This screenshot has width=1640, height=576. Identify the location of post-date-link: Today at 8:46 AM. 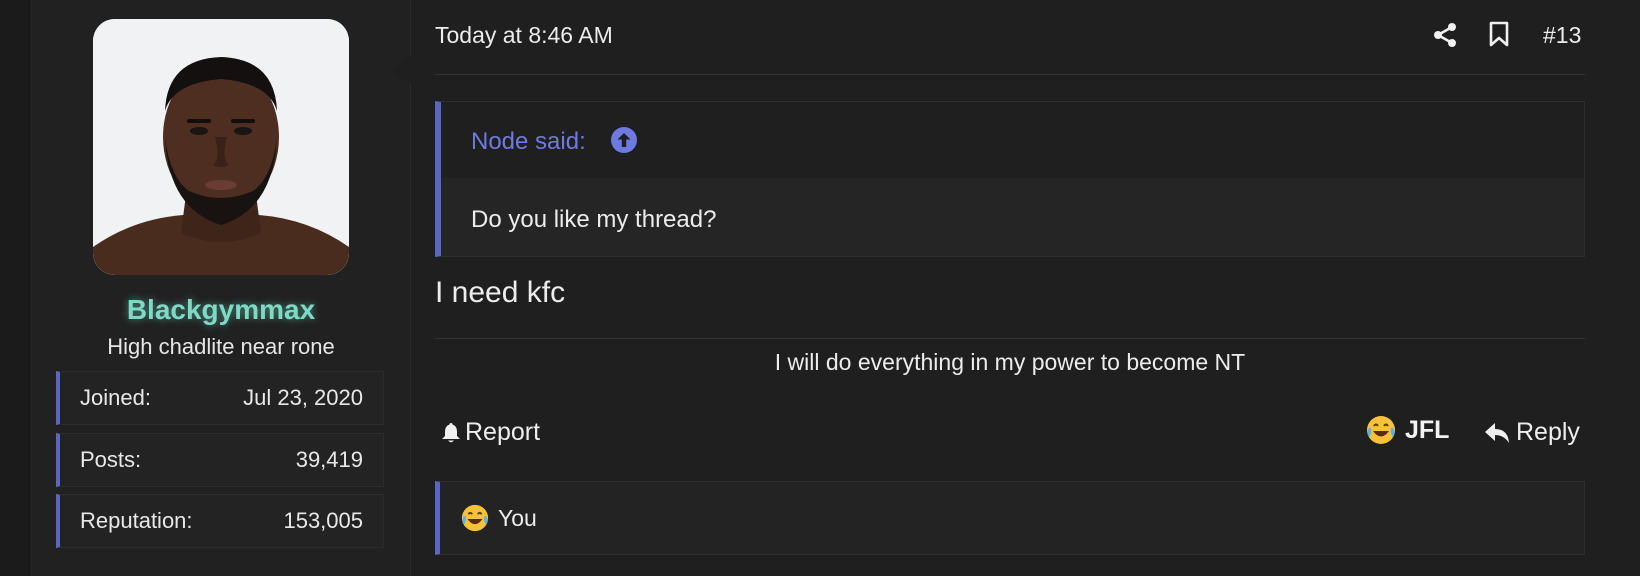
(524, 35).